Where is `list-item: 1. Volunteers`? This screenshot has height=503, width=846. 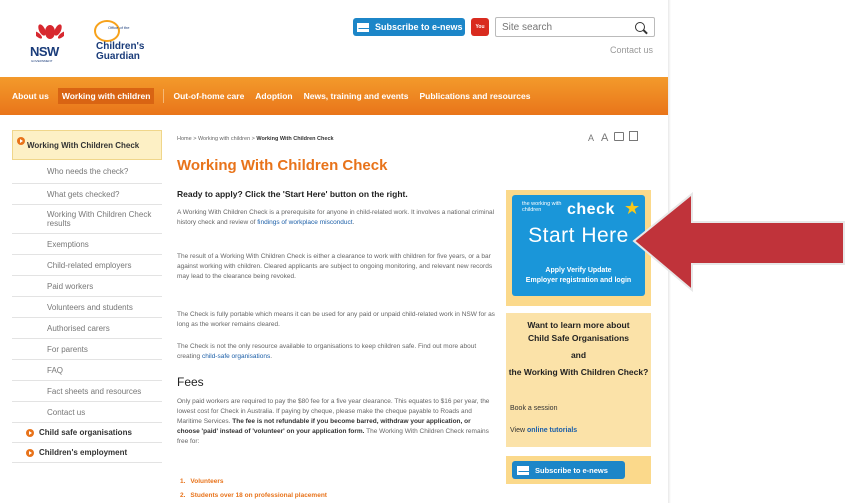 list-item: 1. Volunteers is located at coordinates (202, 481).